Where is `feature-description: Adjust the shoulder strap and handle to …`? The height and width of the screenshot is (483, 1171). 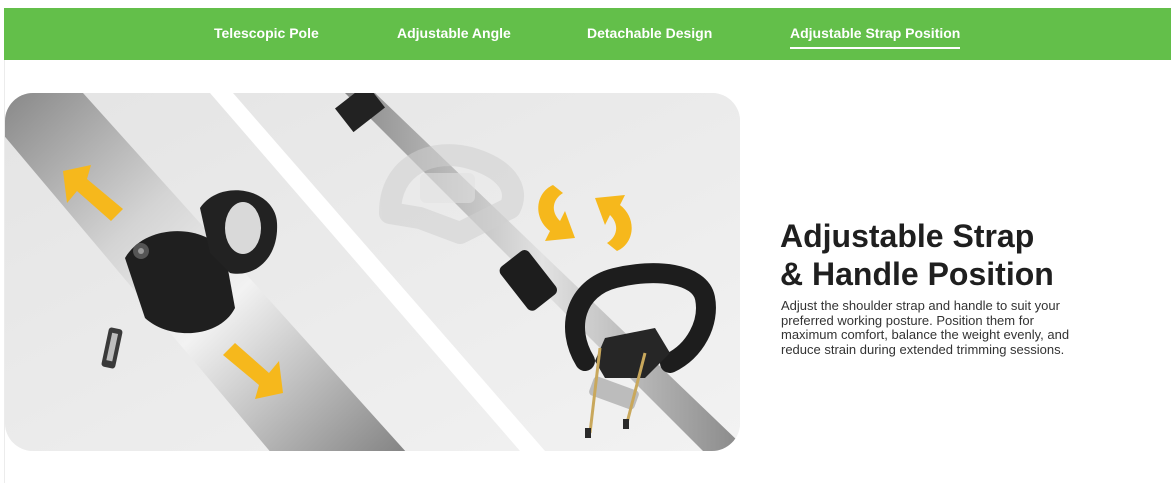
feature-description: Adjust the shoulder strap and handle to … is located at coordinates (925, 327).